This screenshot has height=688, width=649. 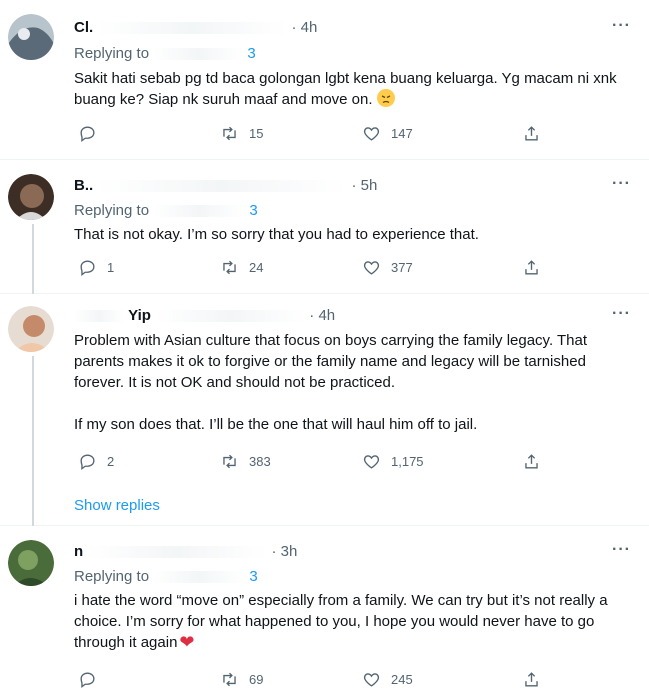 I want to click on retweet-count: 24, so click(x=256, y=267).